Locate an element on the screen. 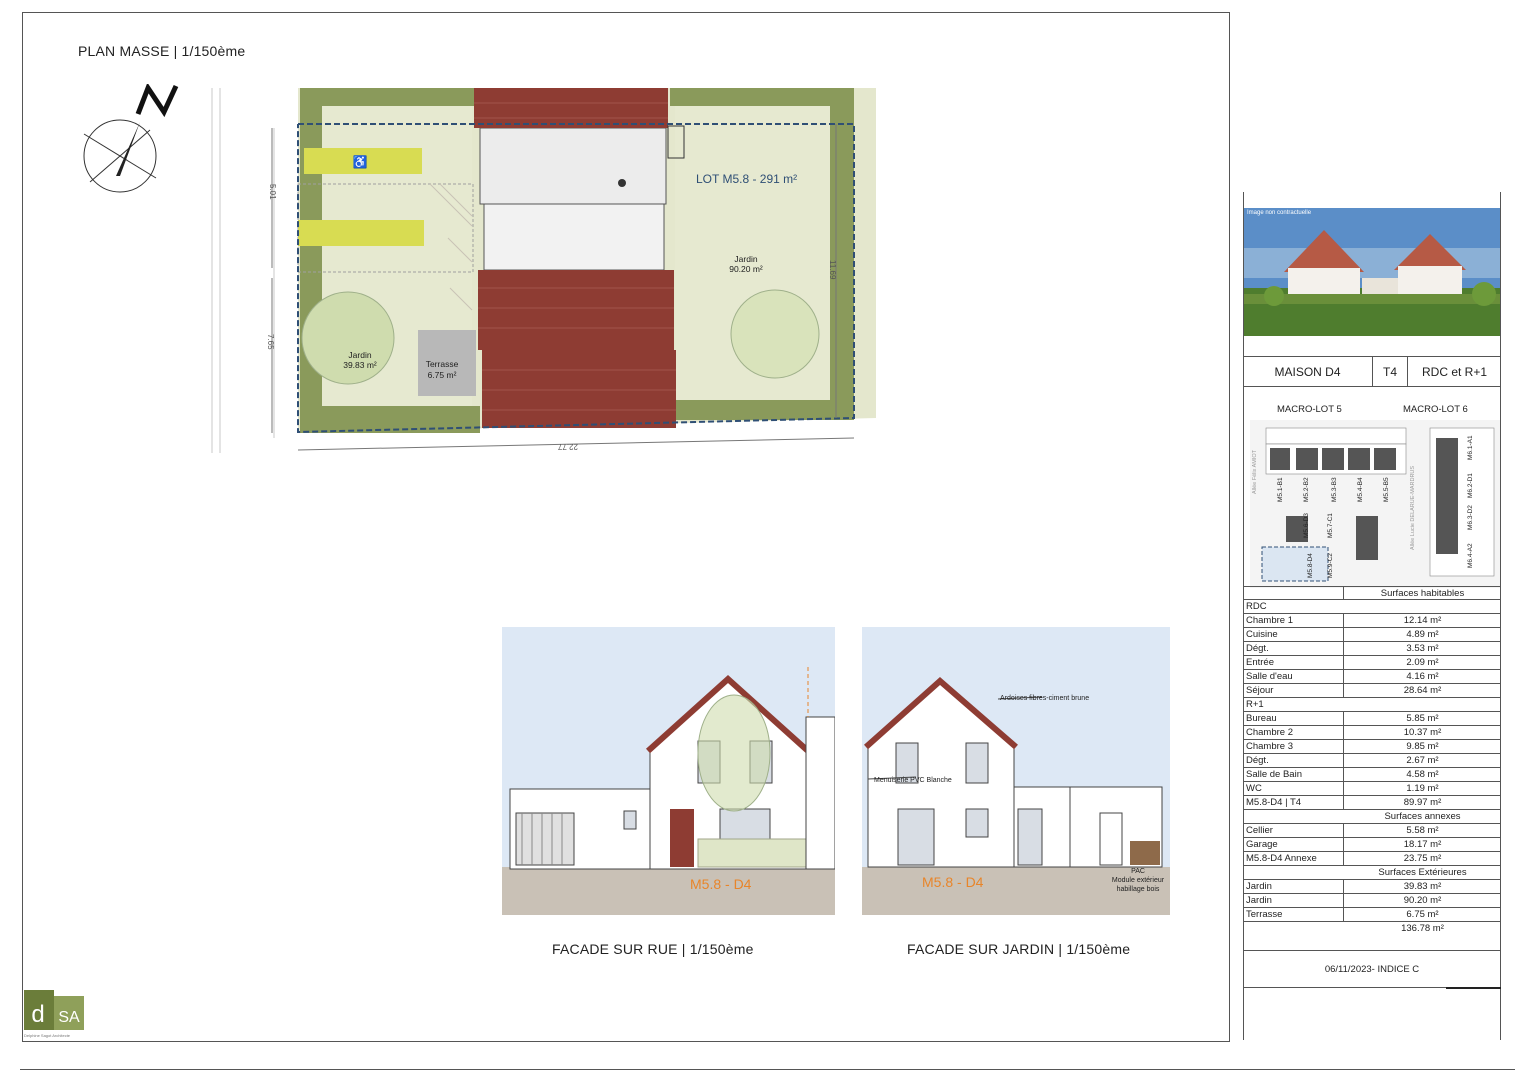  street-facade-caption: FACADE SUR RUE | 1/150ème is located at coordinates (653, 949).